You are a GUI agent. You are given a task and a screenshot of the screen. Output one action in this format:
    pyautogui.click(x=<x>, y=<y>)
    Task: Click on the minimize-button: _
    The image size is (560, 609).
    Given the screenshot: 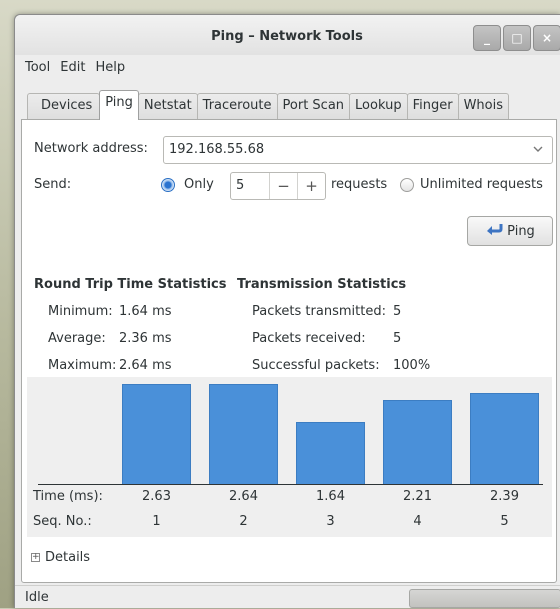 What is the action you would take?
    pyautogui.click(x=487, y=38)
    